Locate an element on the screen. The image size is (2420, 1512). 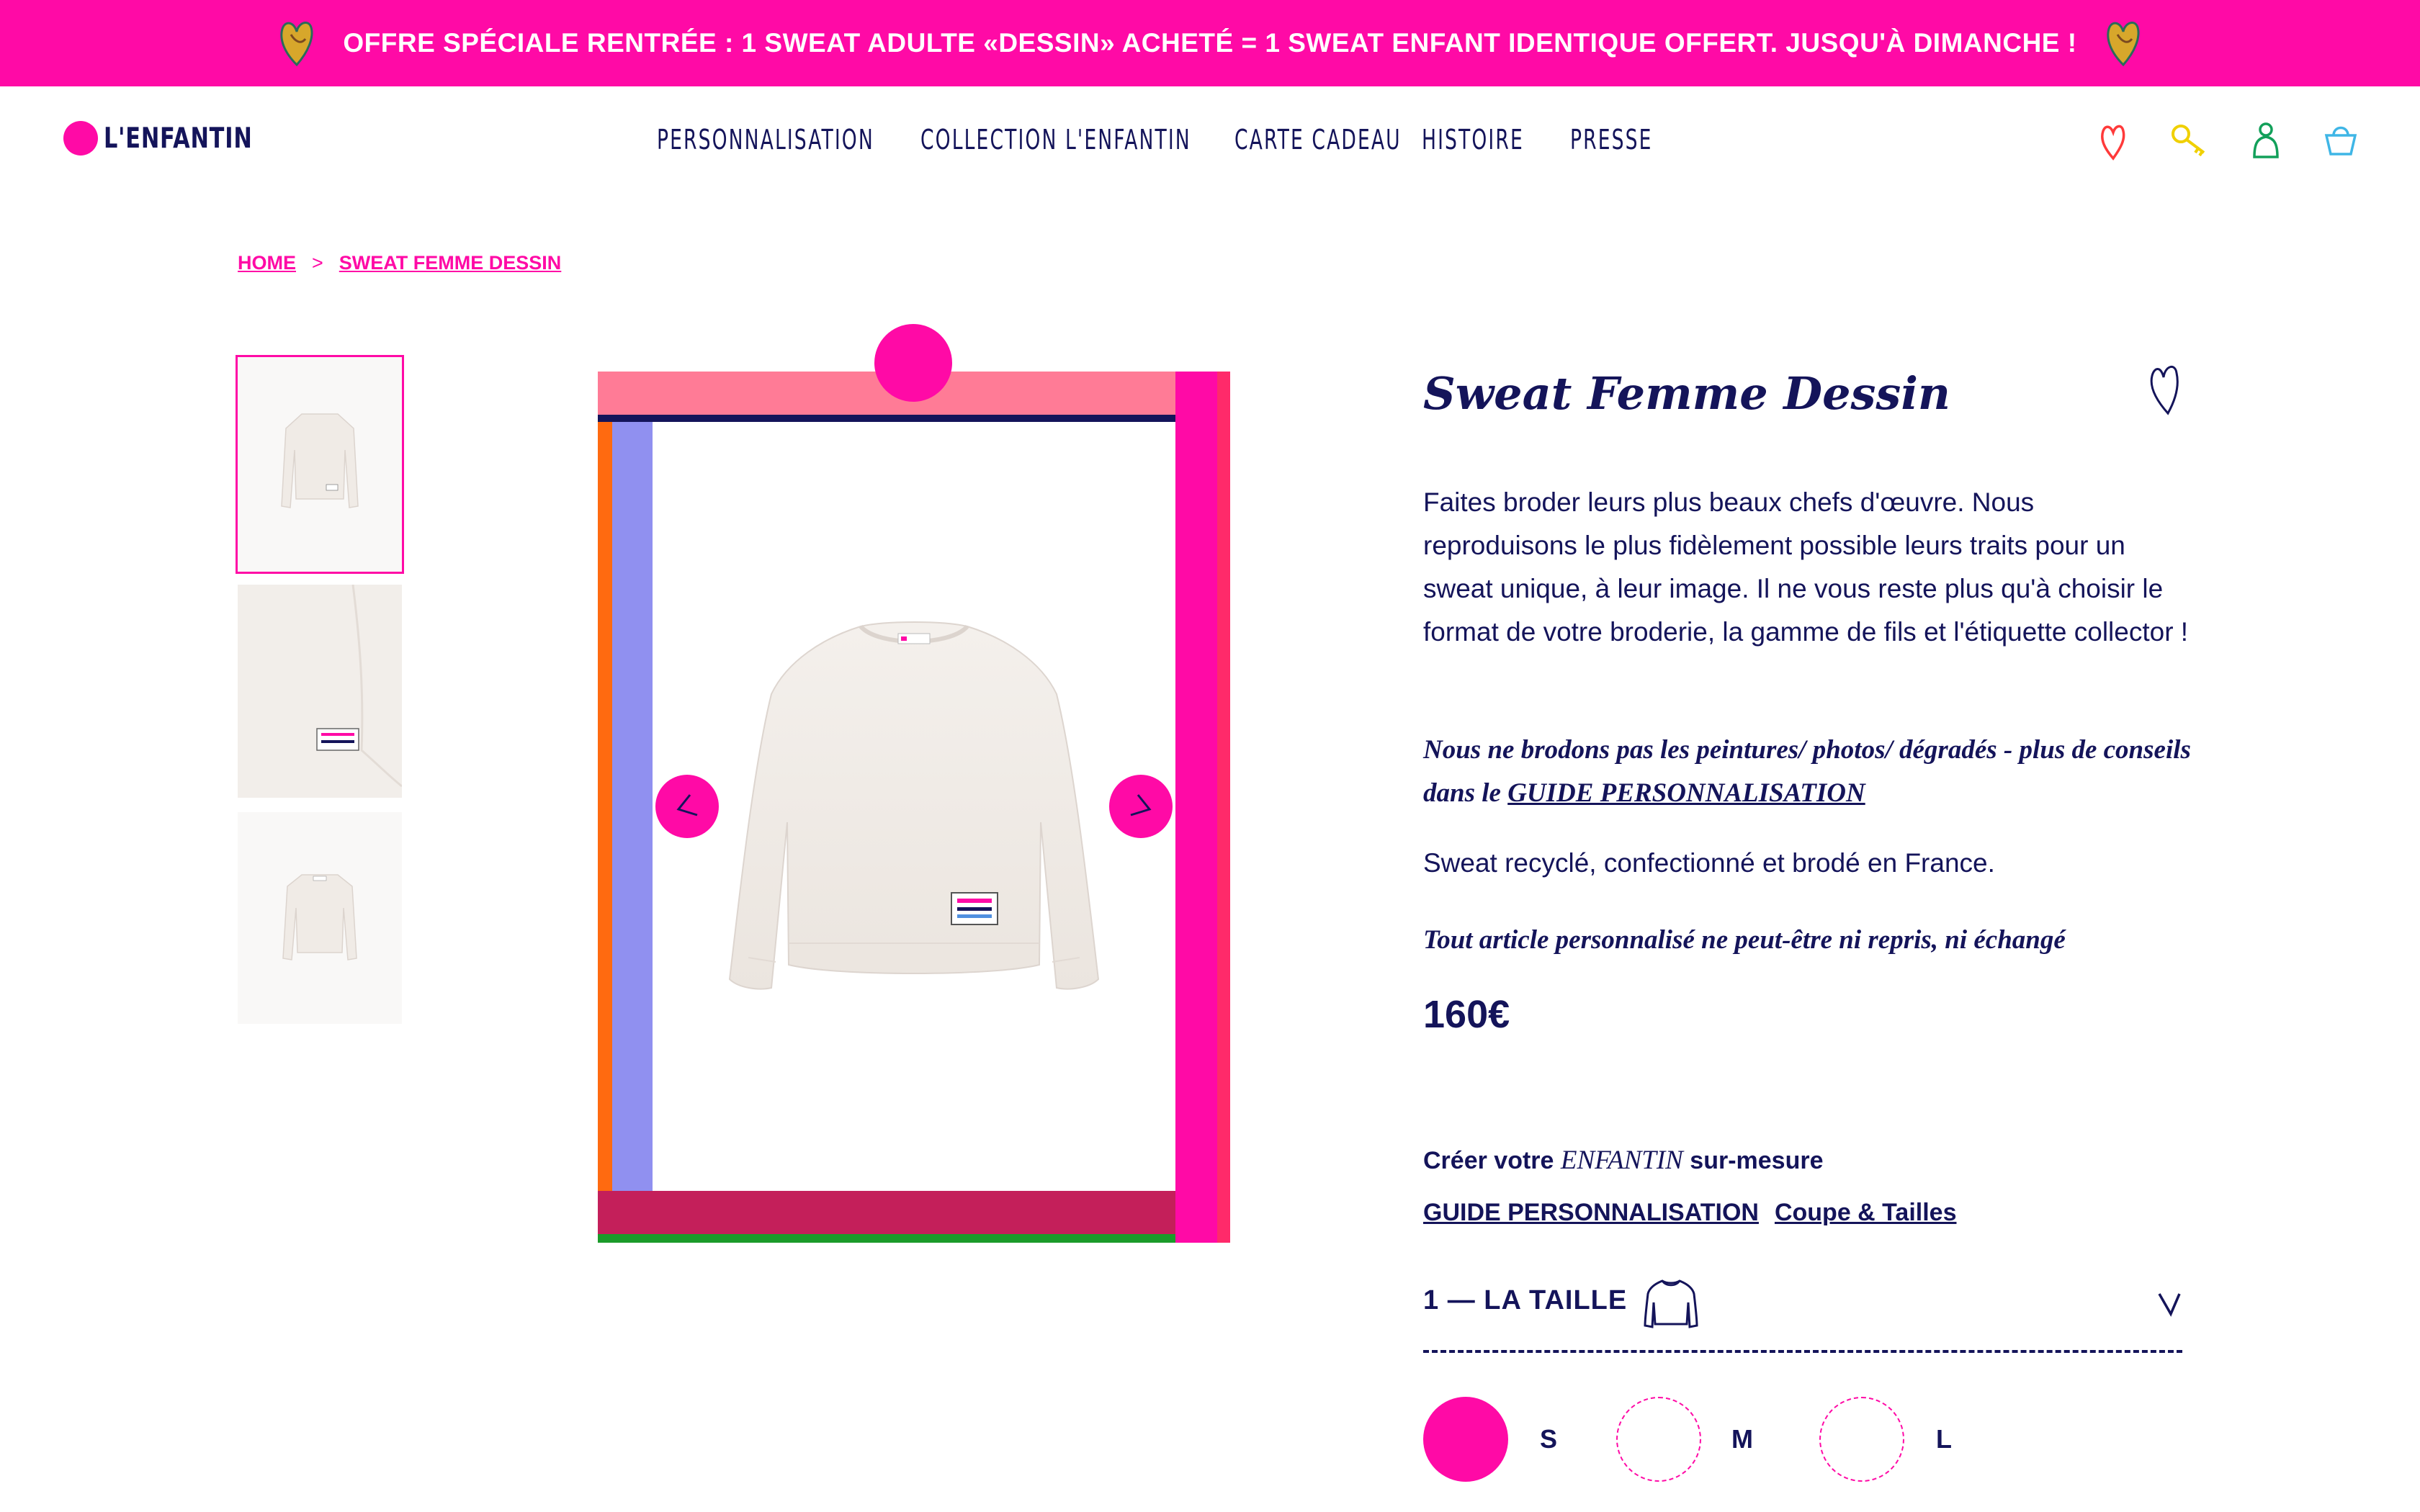
add-to-favorites-button is located at coordinates (2163, 388).